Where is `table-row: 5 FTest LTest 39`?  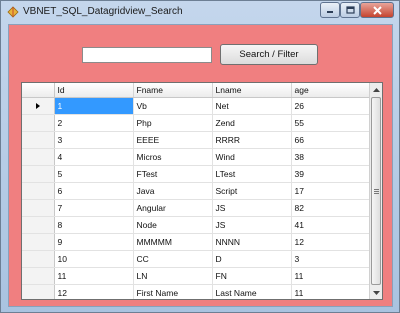 table-row: 5 FTest LTest 39 is located at coordinates (196, 174).